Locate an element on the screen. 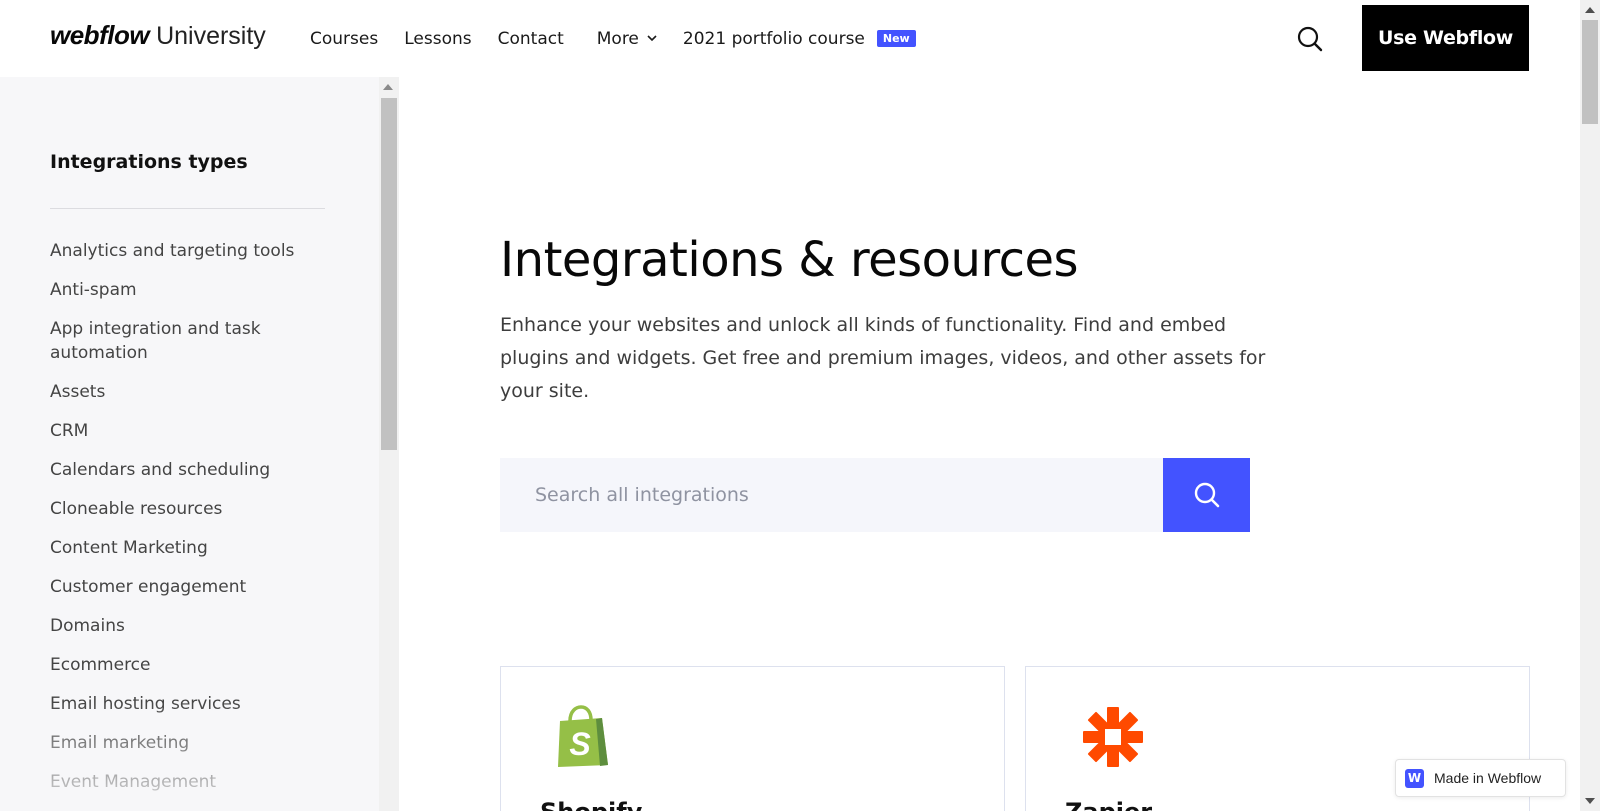  scroll-down-arrow-icon is located at coordinates (1590, 801).